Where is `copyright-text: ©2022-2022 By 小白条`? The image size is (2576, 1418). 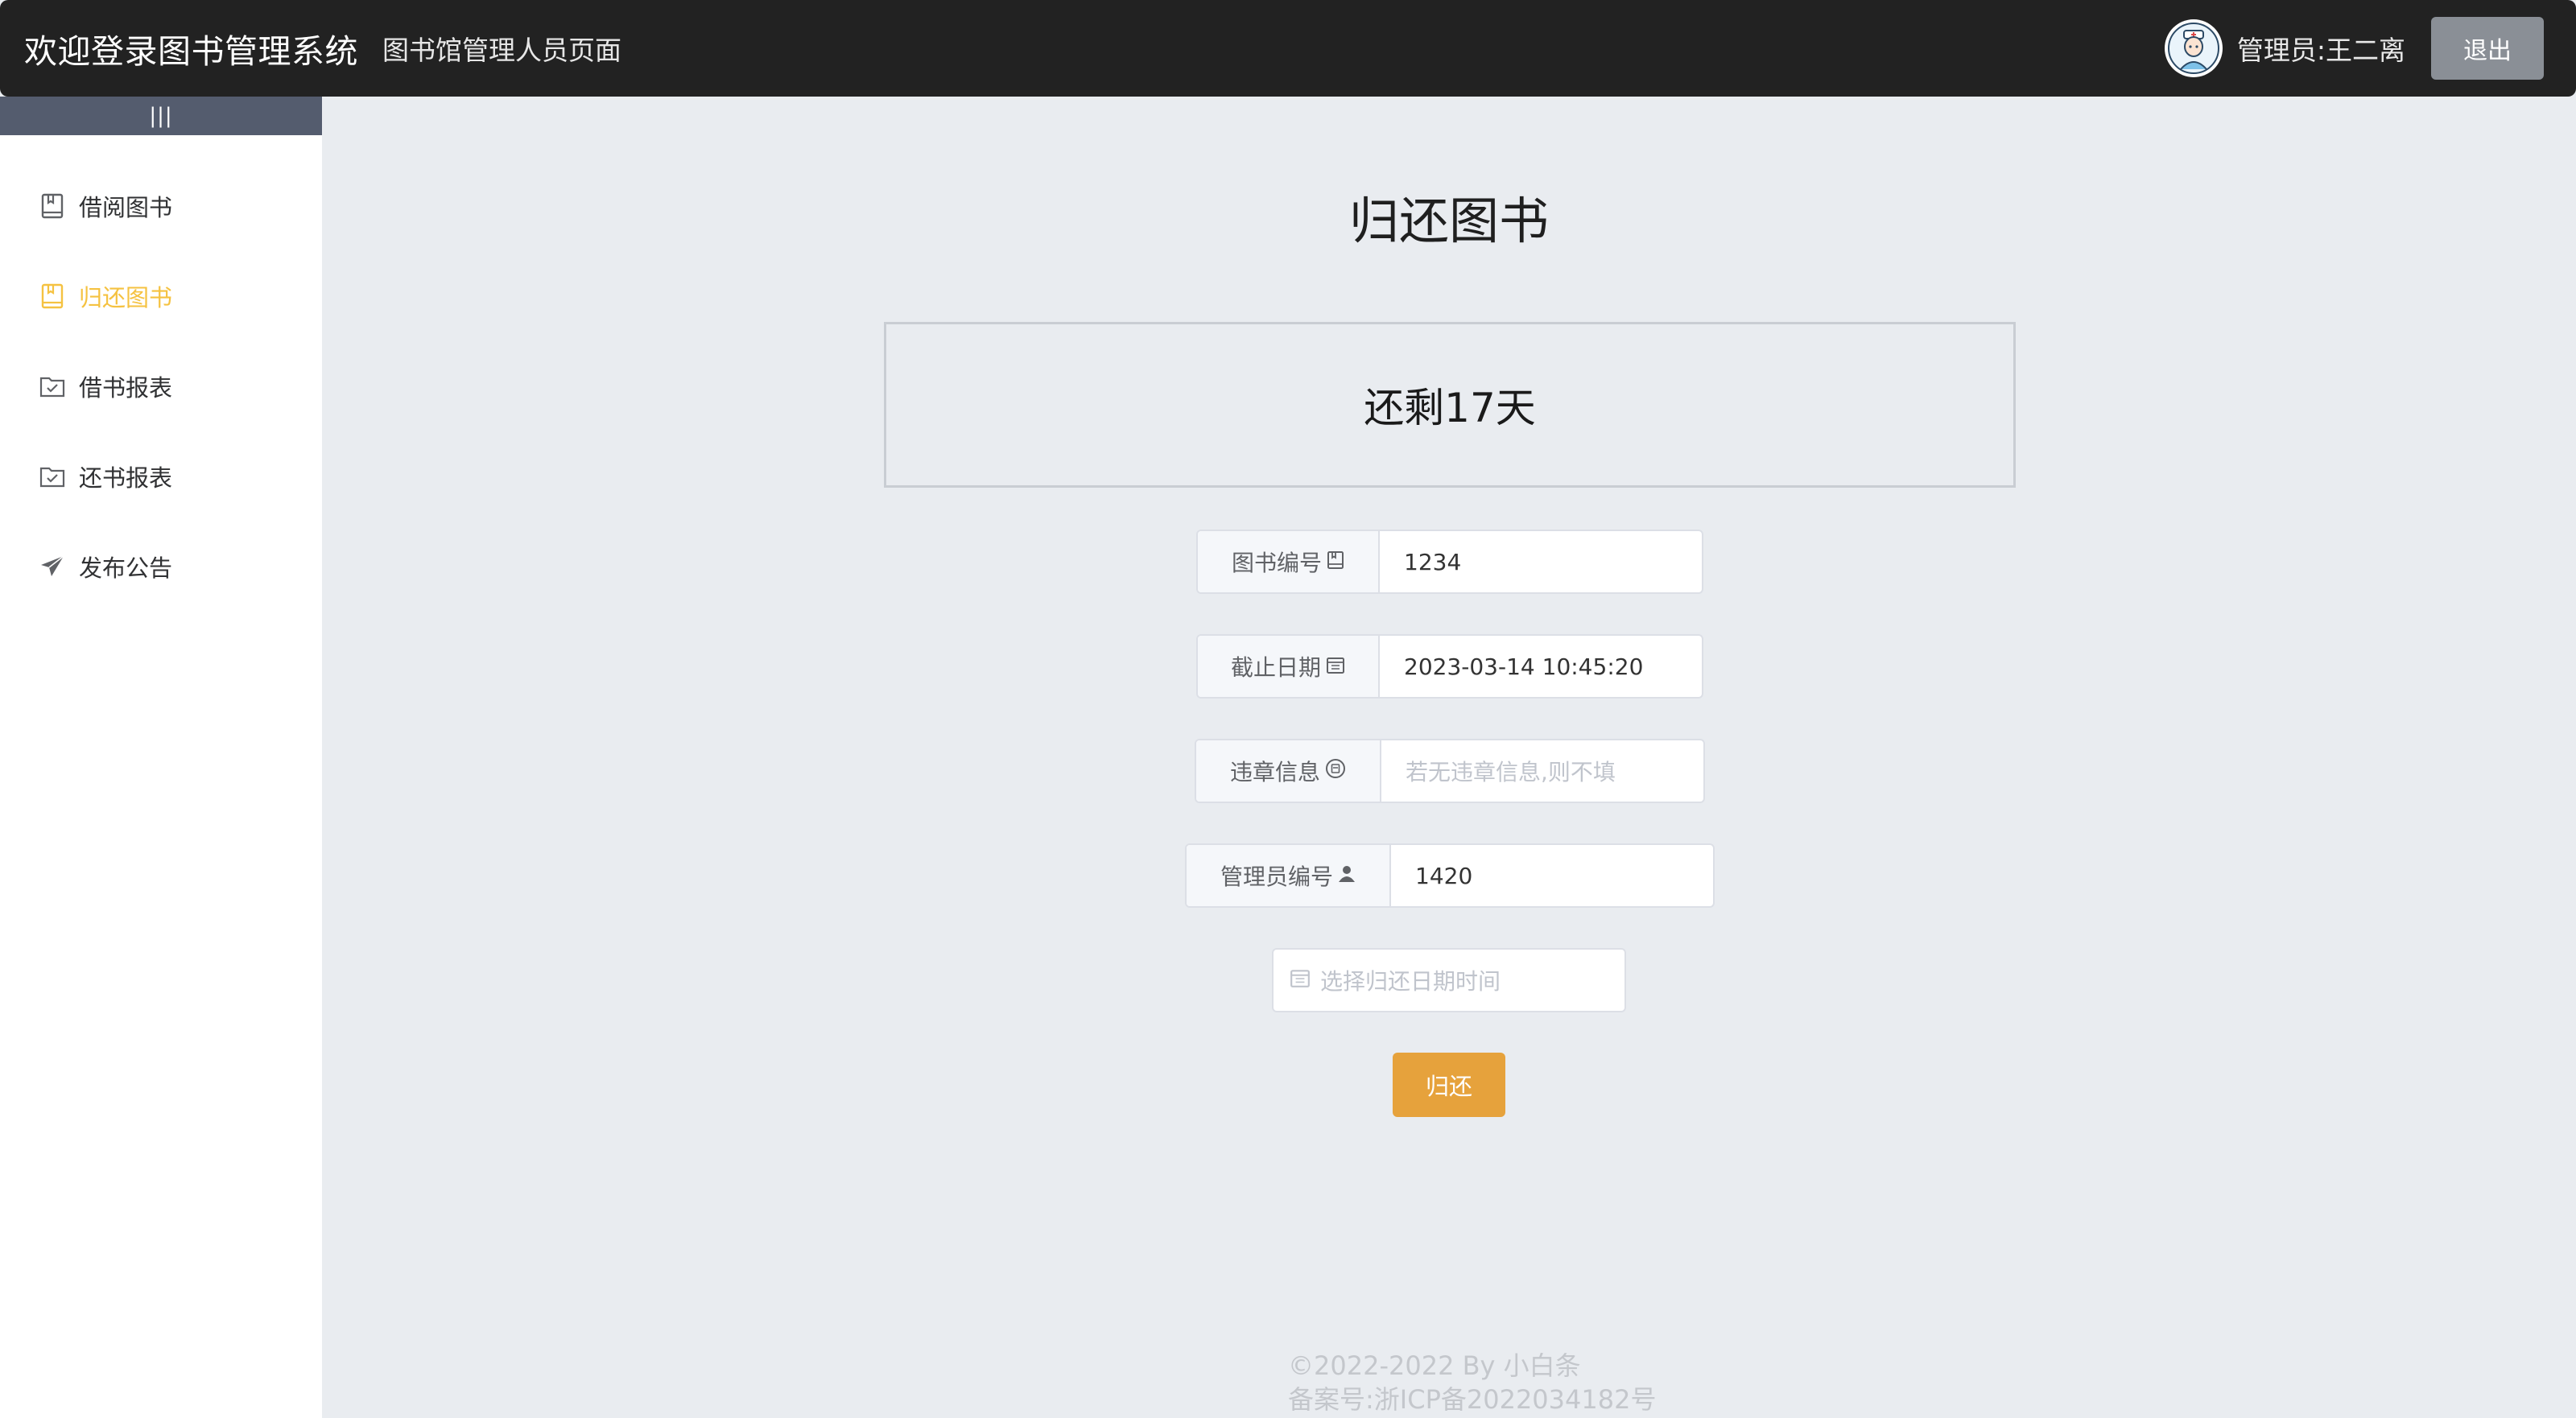
copyright-text: ©2022-2022 By 小白条 is located at coordinates (1434, 1366).